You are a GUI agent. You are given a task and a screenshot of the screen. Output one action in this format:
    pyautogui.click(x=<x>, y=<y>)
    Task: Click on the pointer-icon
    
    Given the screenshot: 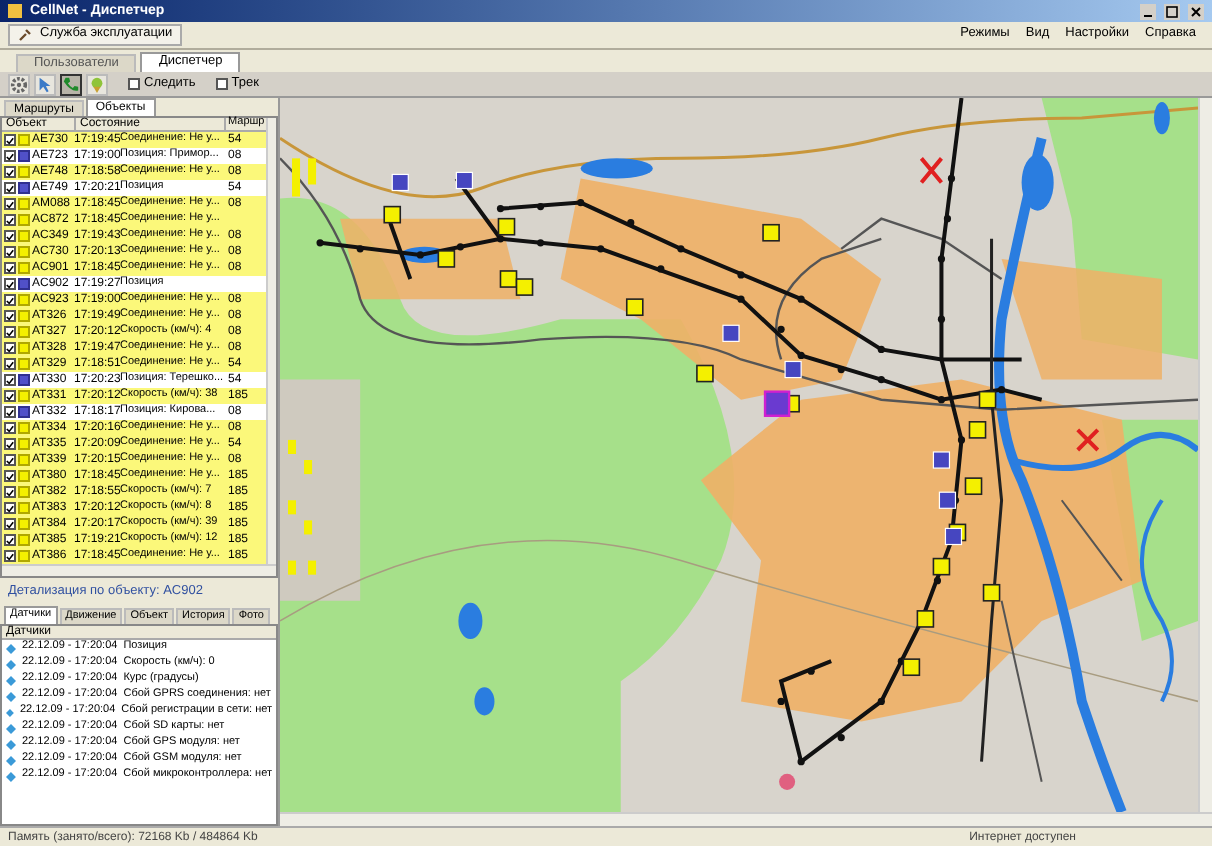 What is the action you would take?
    pyautogui.click(x=45, y=84)
    